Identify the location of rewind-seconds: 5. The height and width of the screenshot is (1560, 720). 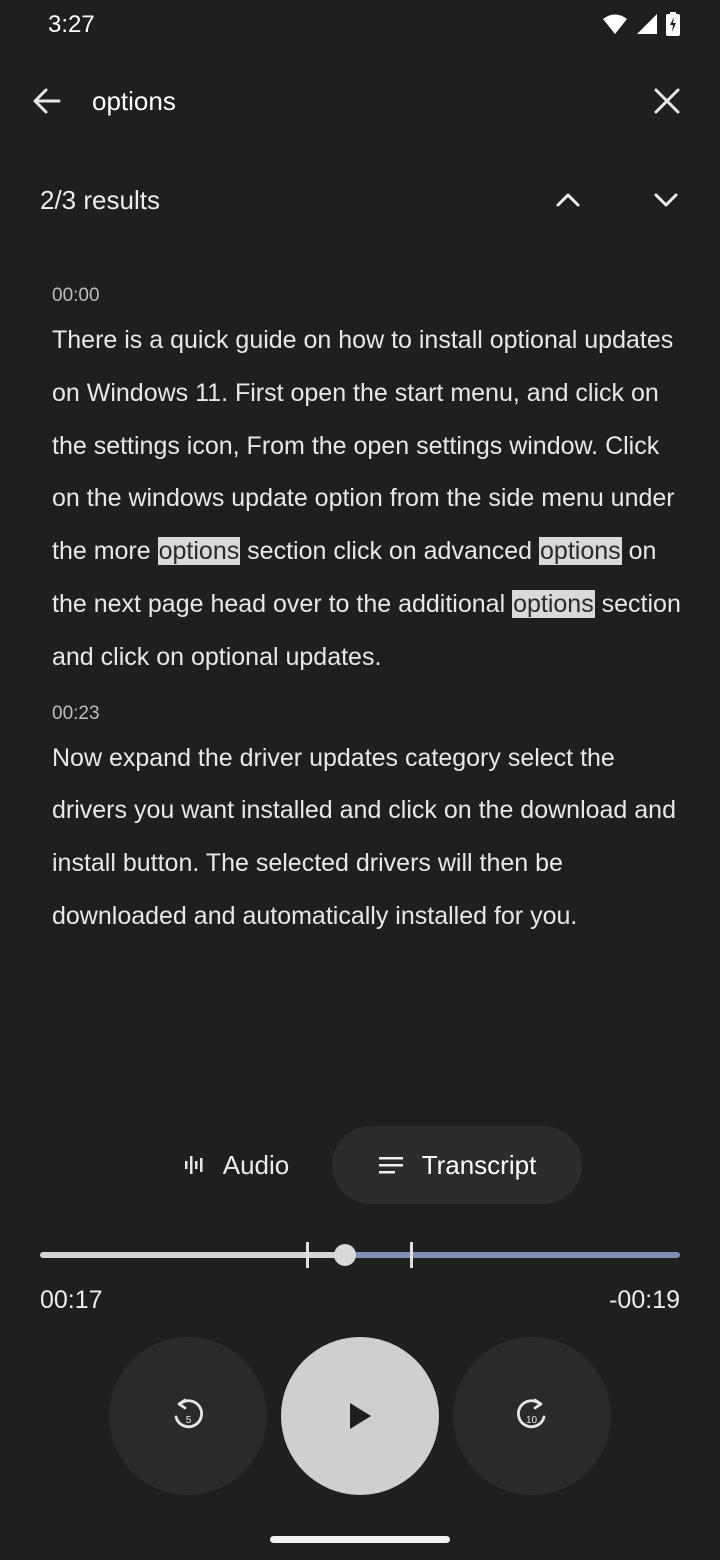
(189, 1420).